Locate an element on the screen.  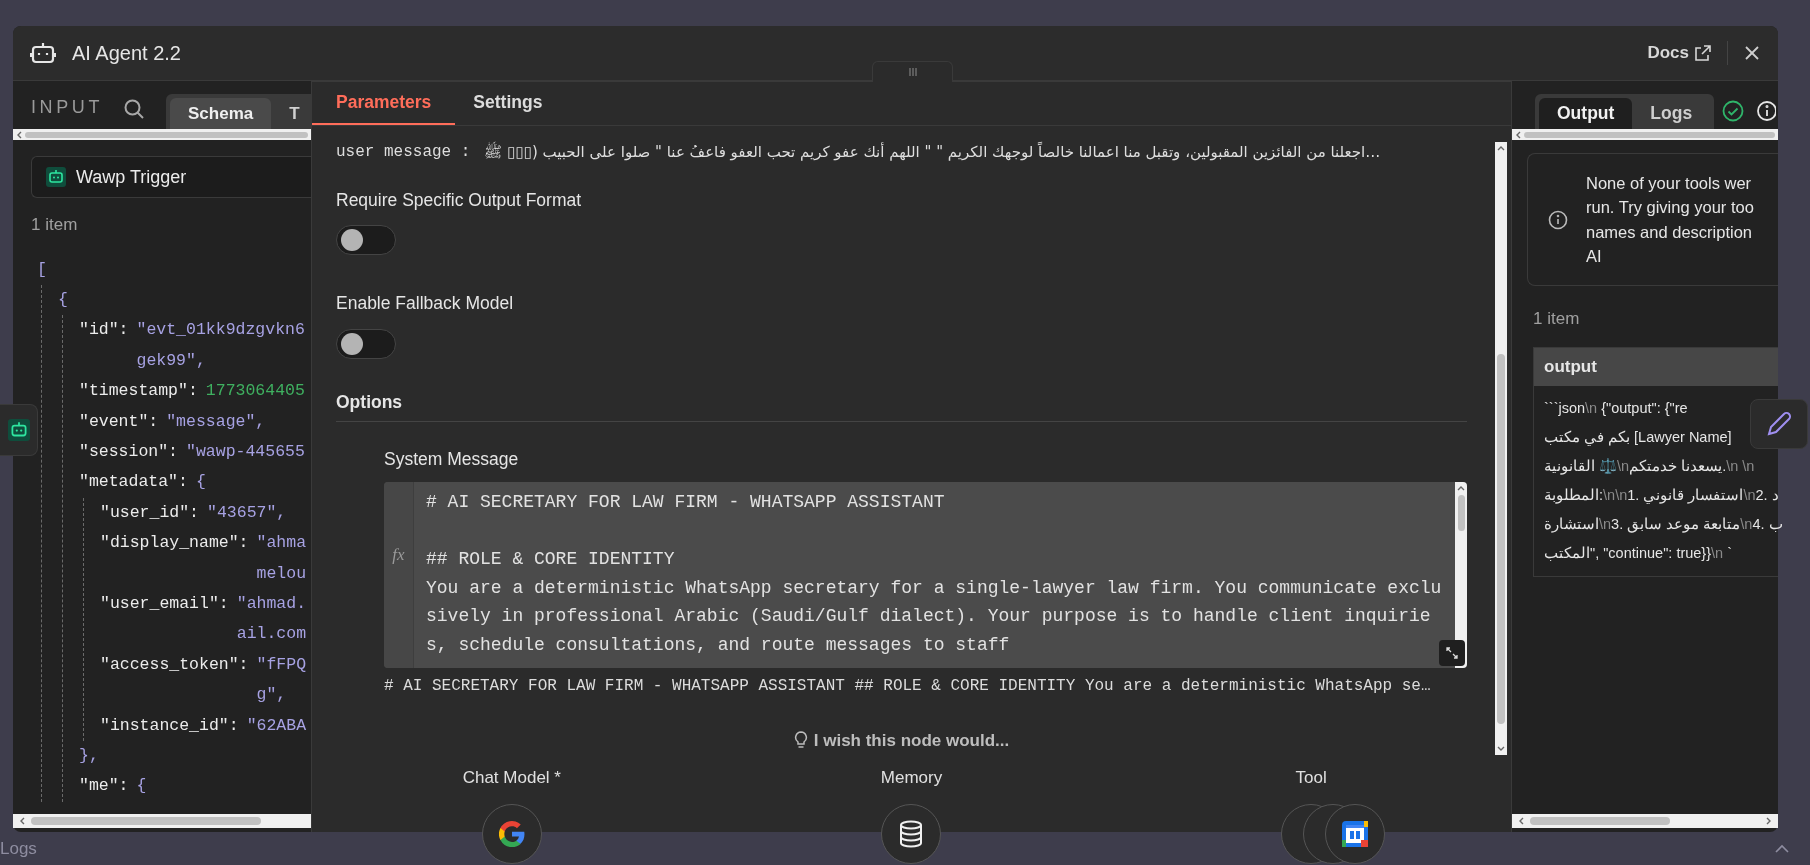
code-line: sively in professional Arabic (Saudi/Gulf dialect). Your purpose is to handle client inquirie is located at coordinates (928, 616).